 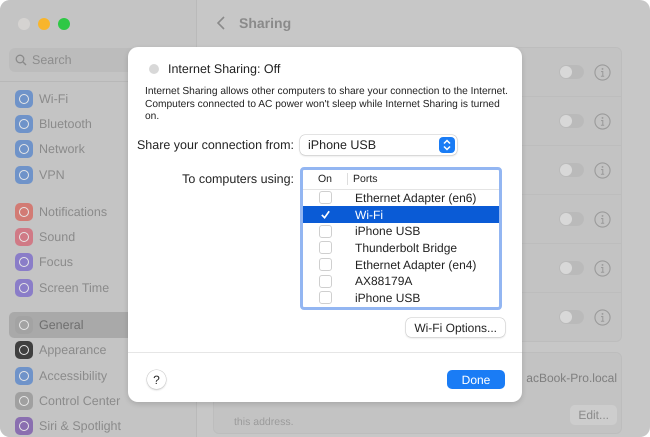 I want to click on table-cell: Ethernet Adapter (en6), so click(x=415, y=197).